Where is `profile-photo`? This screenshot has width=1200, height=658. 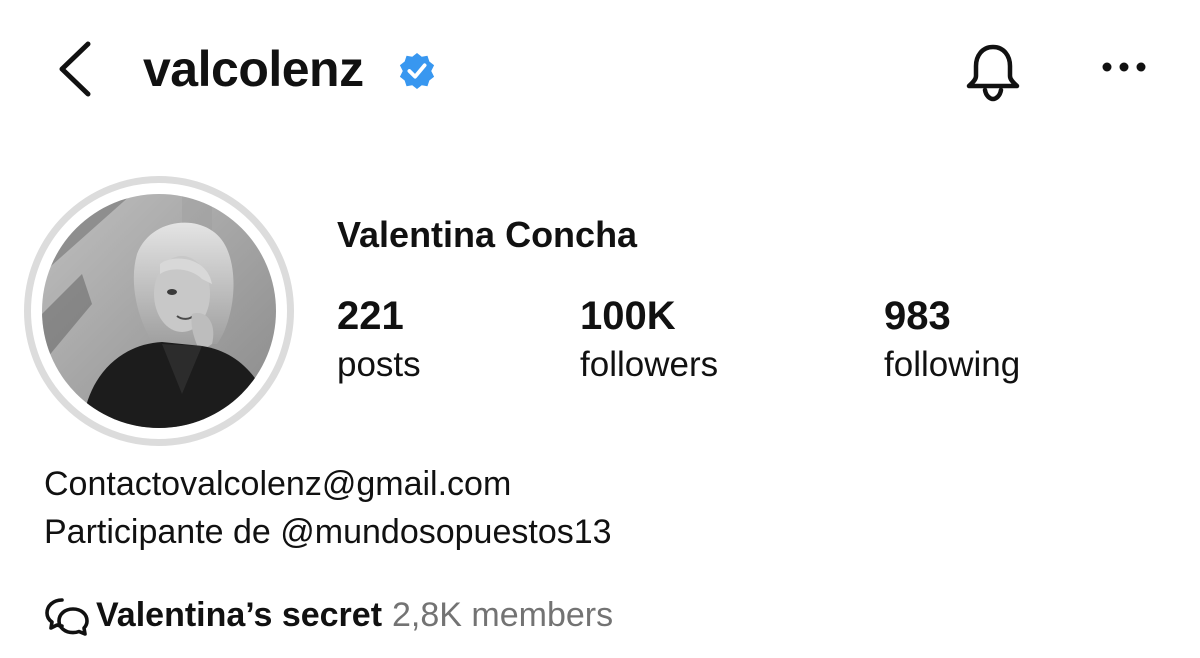 profile-photo is located at coordinates (159, 311).